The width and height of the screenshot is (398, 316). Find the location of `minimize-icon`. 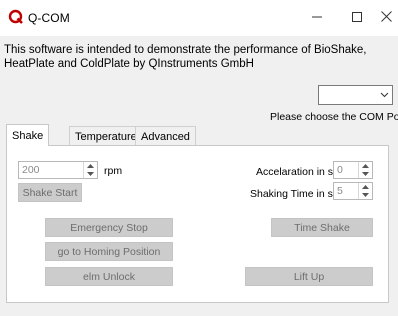

minimize-icon is located at coordinates (317, 18).